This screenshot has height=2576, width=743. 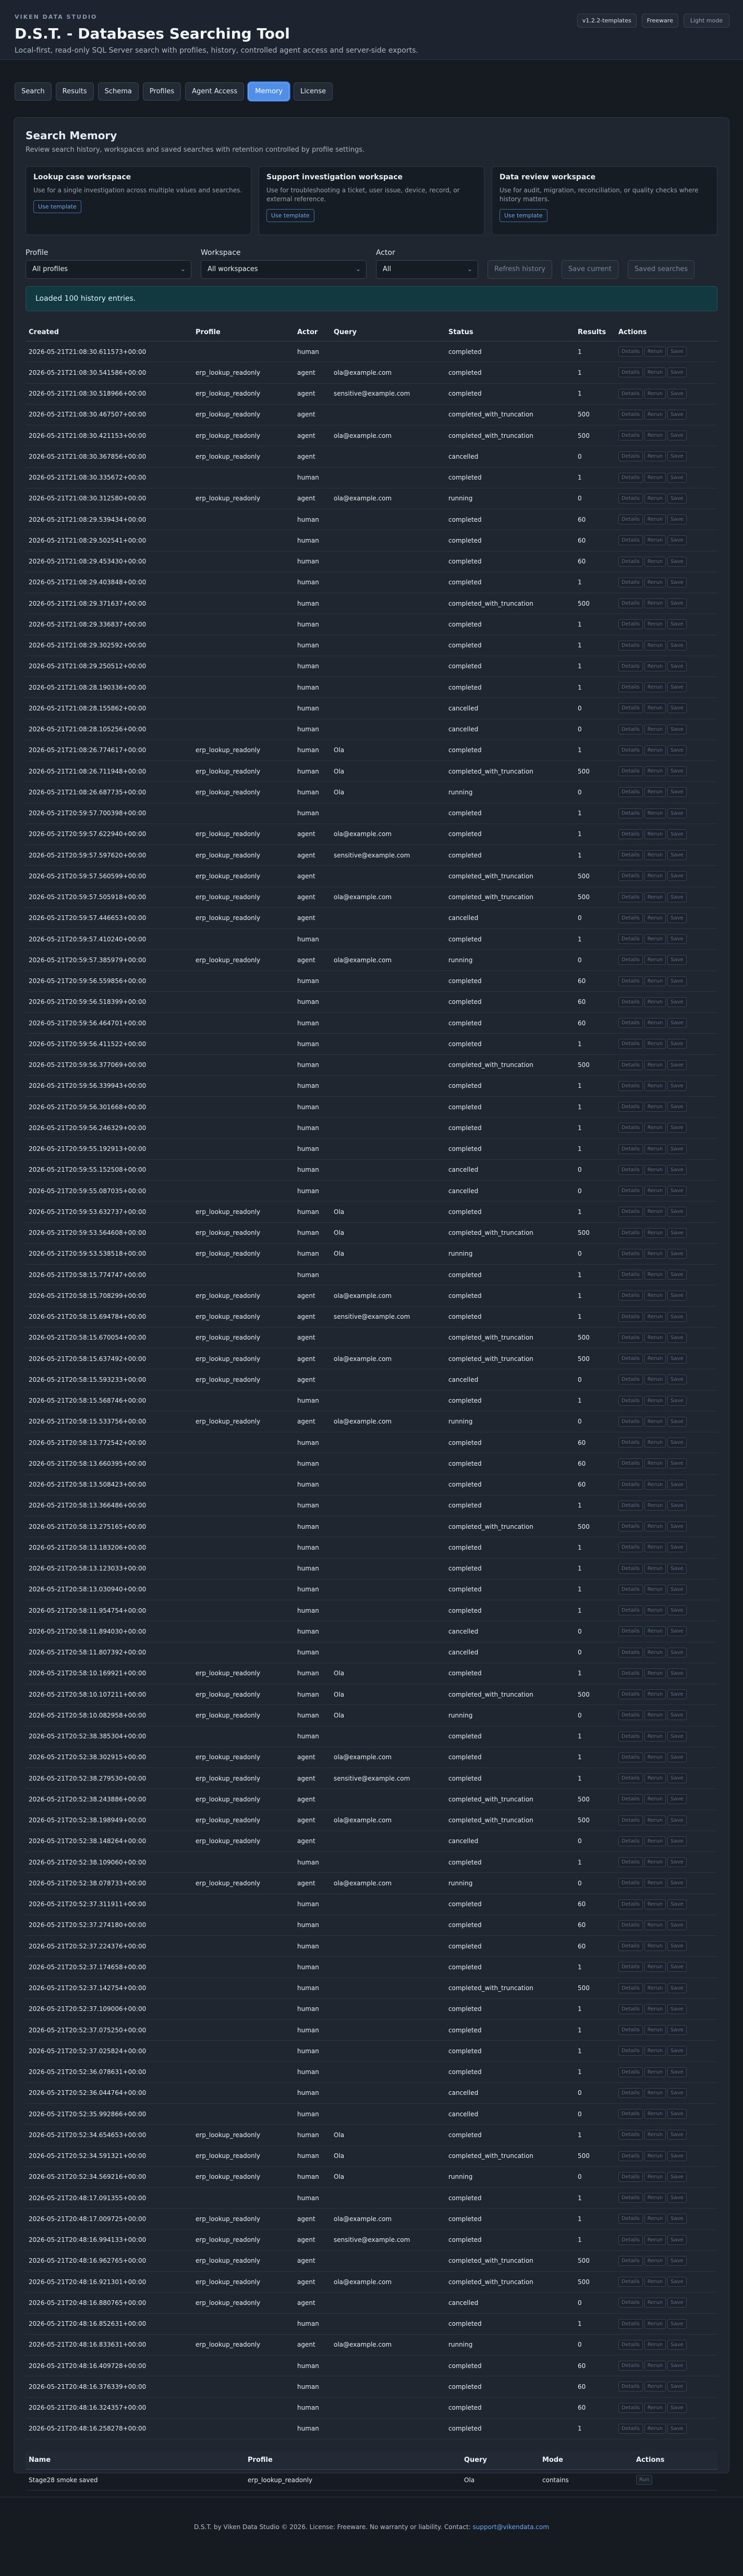 I want to click on tab-results: Results, so click(x=75, y=91).